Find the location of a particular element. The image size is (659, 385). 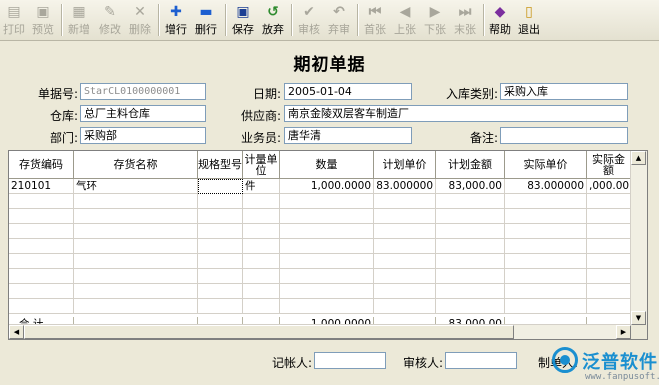

scroll-down-arrow-icon: ▼ is located at coordinates (638, 318).